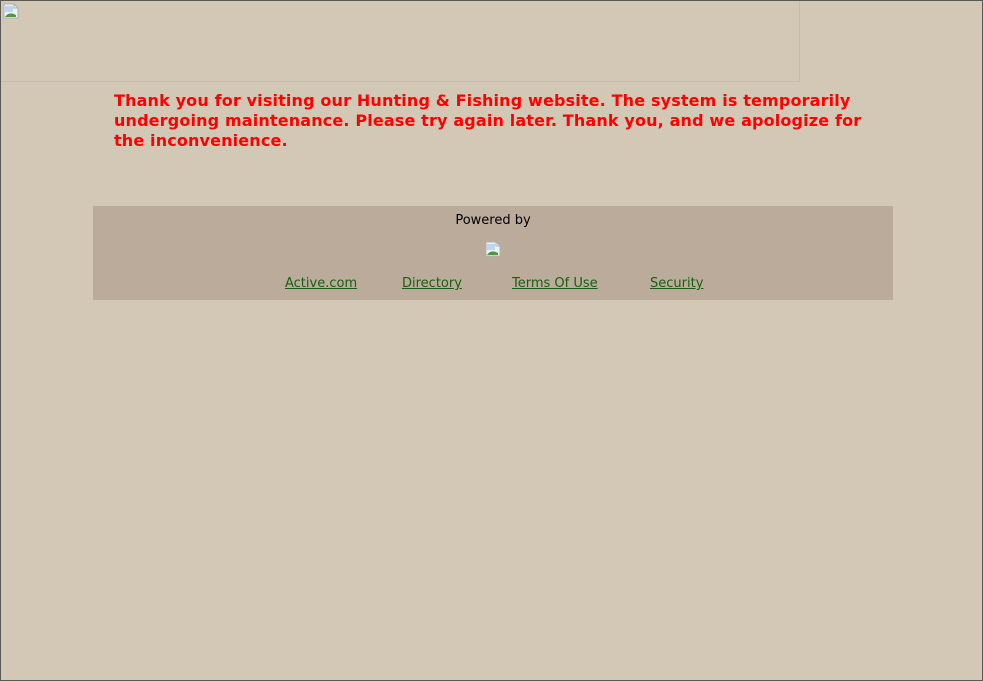 This screenshot has height=681, width=983. Describe the element at coordinates (676, 283) in the screenshot. I see `link-security: Security` at that location.